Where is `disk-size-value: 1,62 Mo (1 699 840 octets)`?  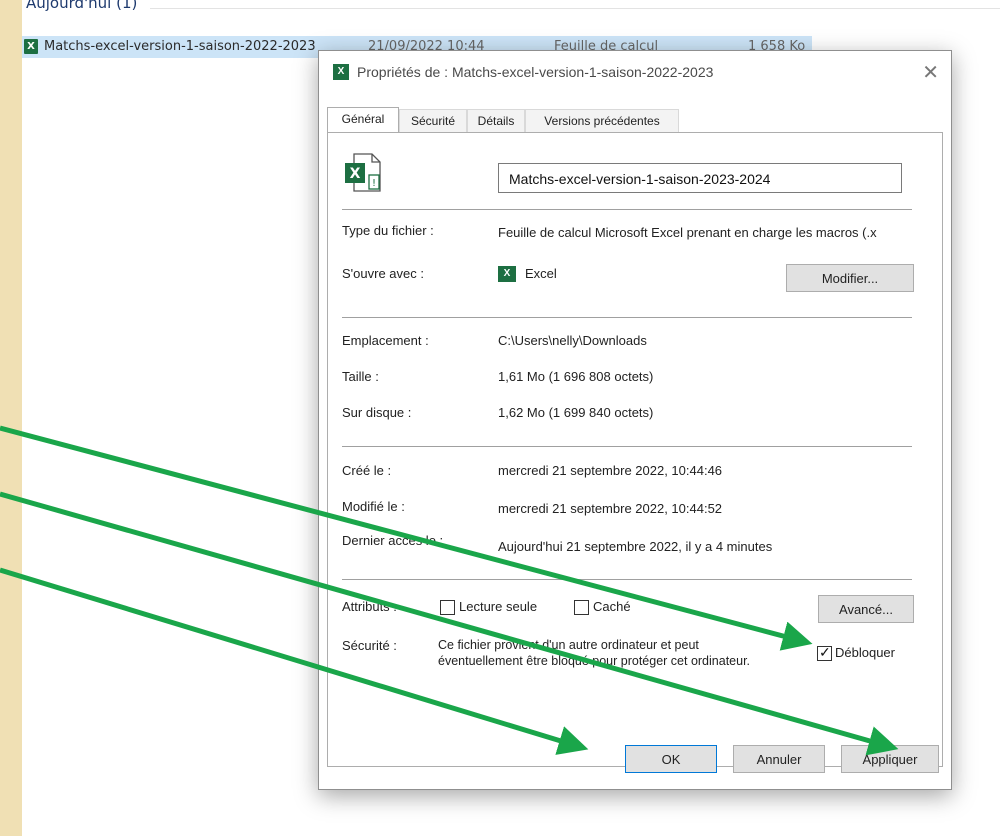 disk-size-value: 1,62 Mo (1 699 840 octets) is located at coordinates (576, 412).